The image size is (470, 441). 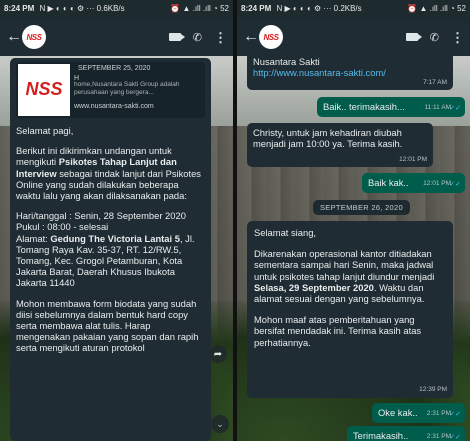 I want to click on preview-url: www.nusantara-sakti.com, so click(x=114, y=106).